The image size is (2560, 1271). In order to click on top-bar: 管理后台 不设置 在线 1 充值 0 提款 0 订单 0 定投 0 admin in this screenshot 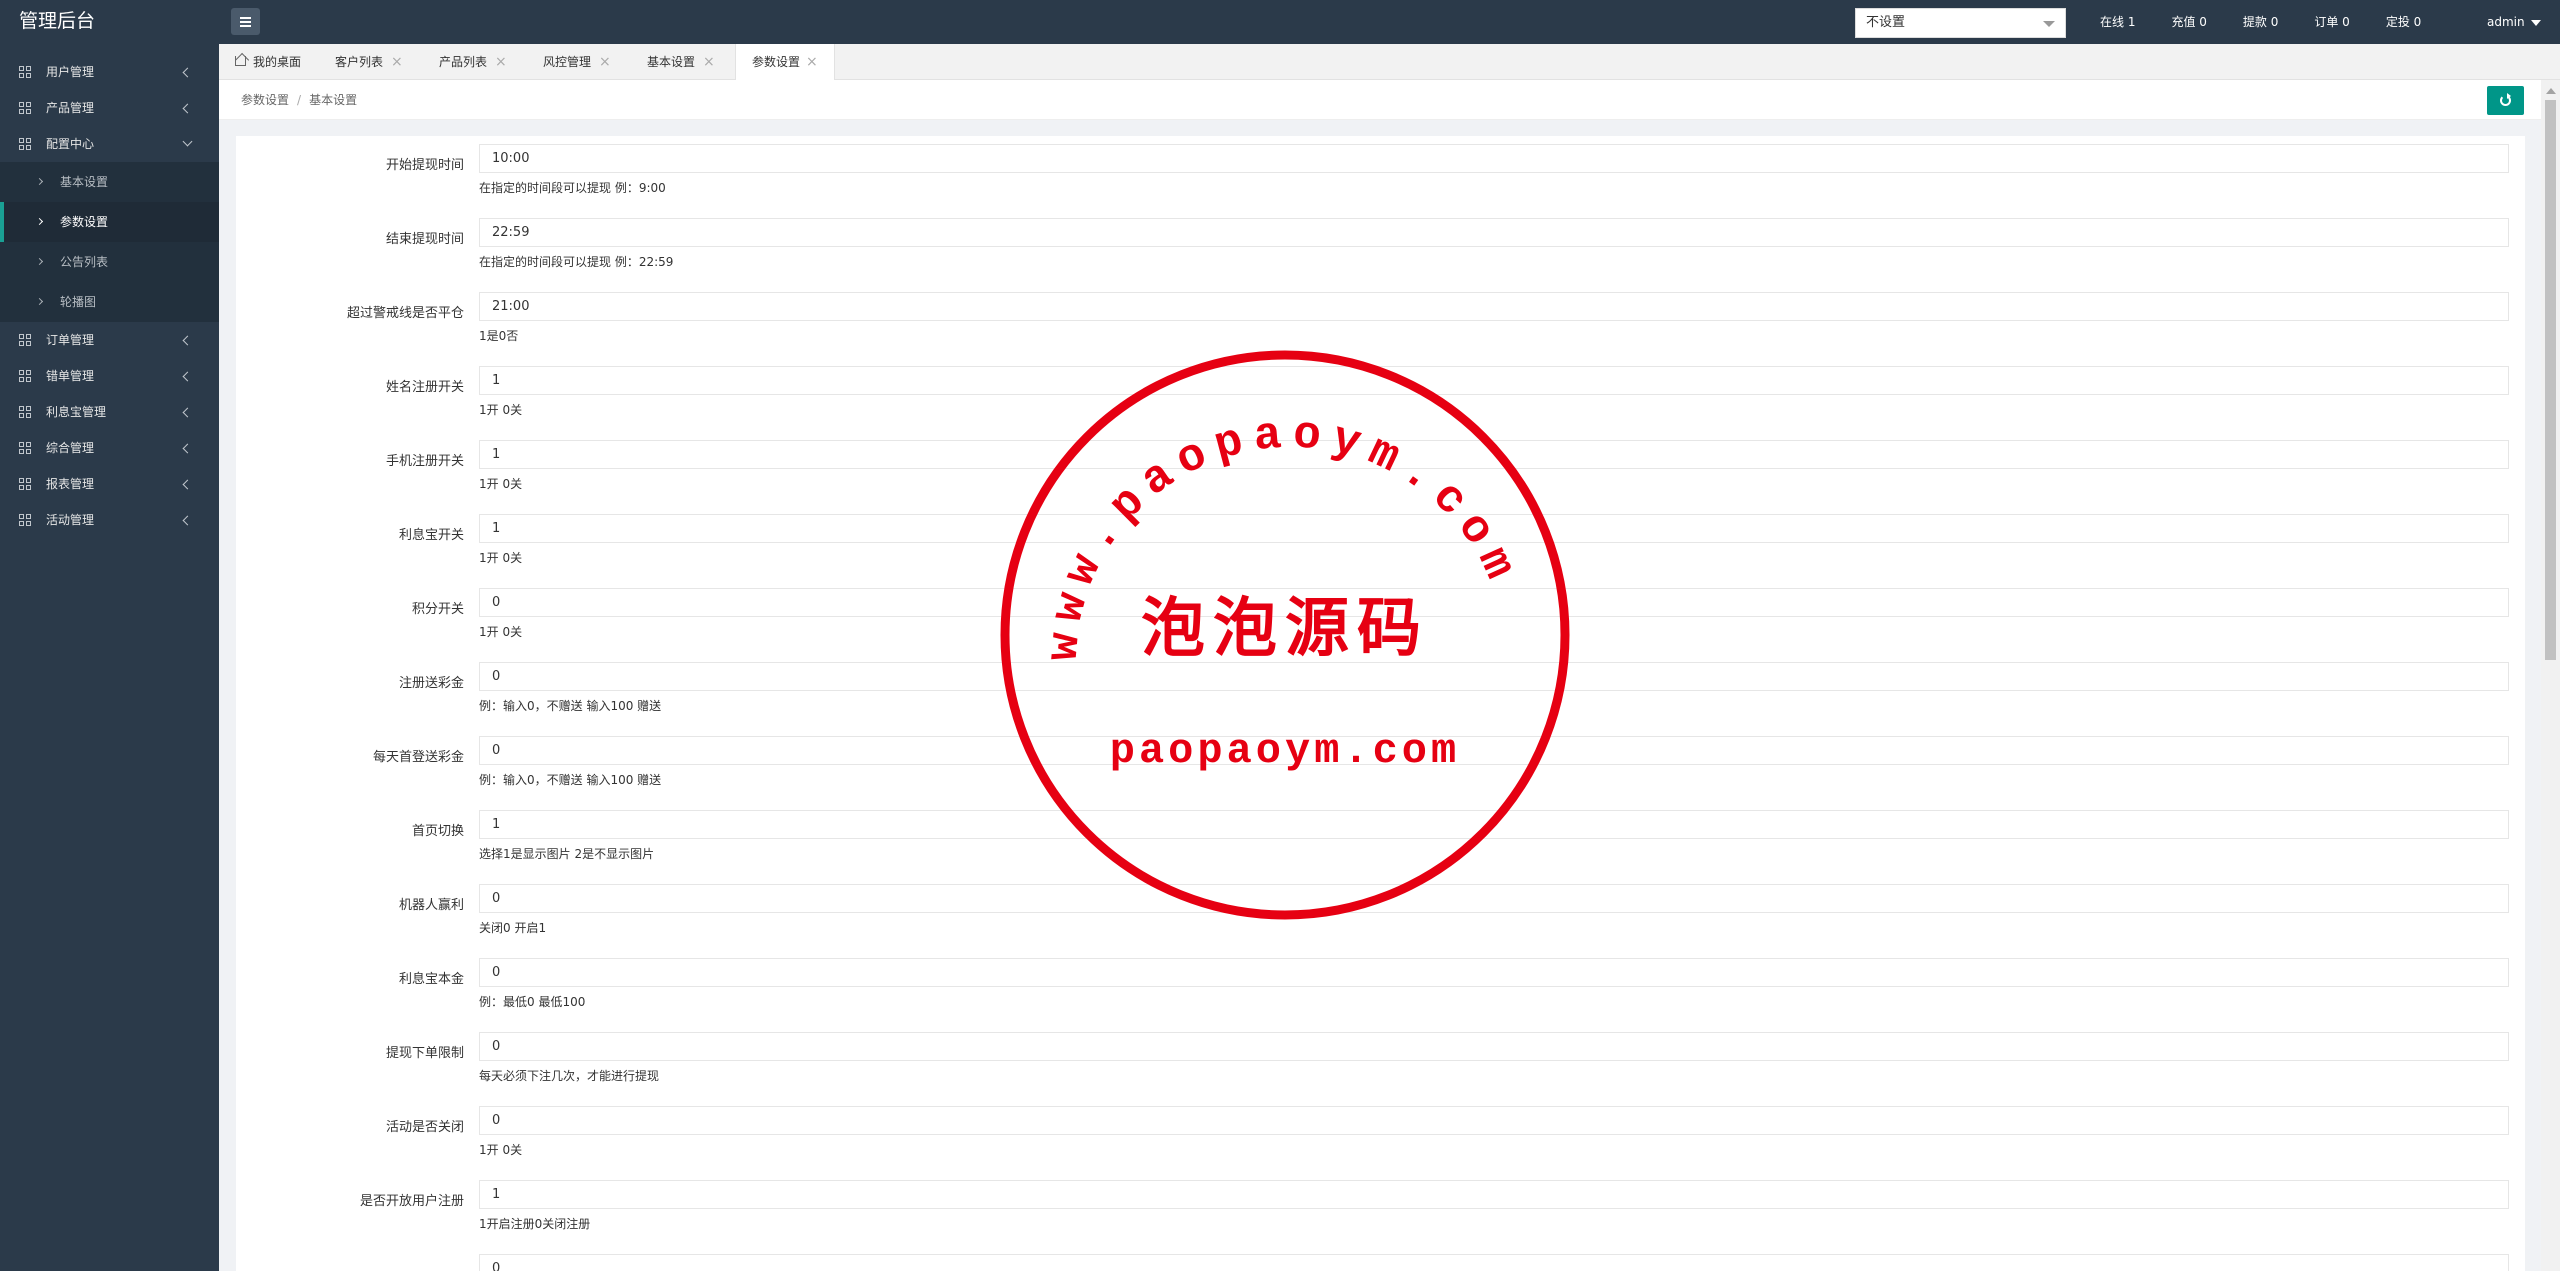, I will do `click(1280, 22)`.